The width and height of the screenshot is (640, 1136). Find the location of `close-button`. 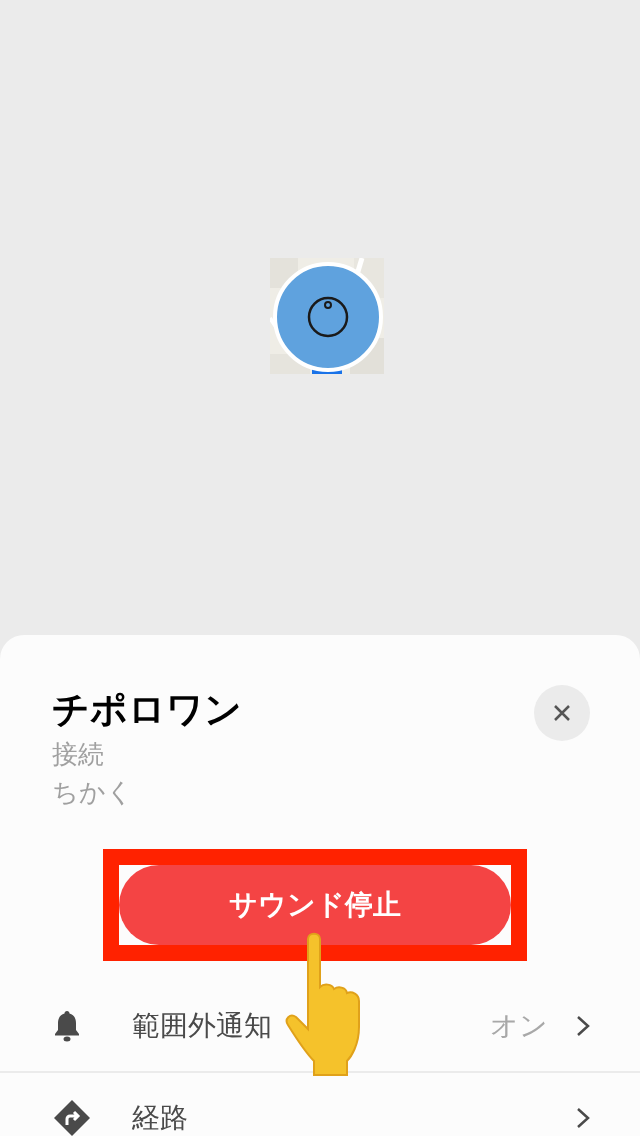

close-button is located at coordinates (562, 713).